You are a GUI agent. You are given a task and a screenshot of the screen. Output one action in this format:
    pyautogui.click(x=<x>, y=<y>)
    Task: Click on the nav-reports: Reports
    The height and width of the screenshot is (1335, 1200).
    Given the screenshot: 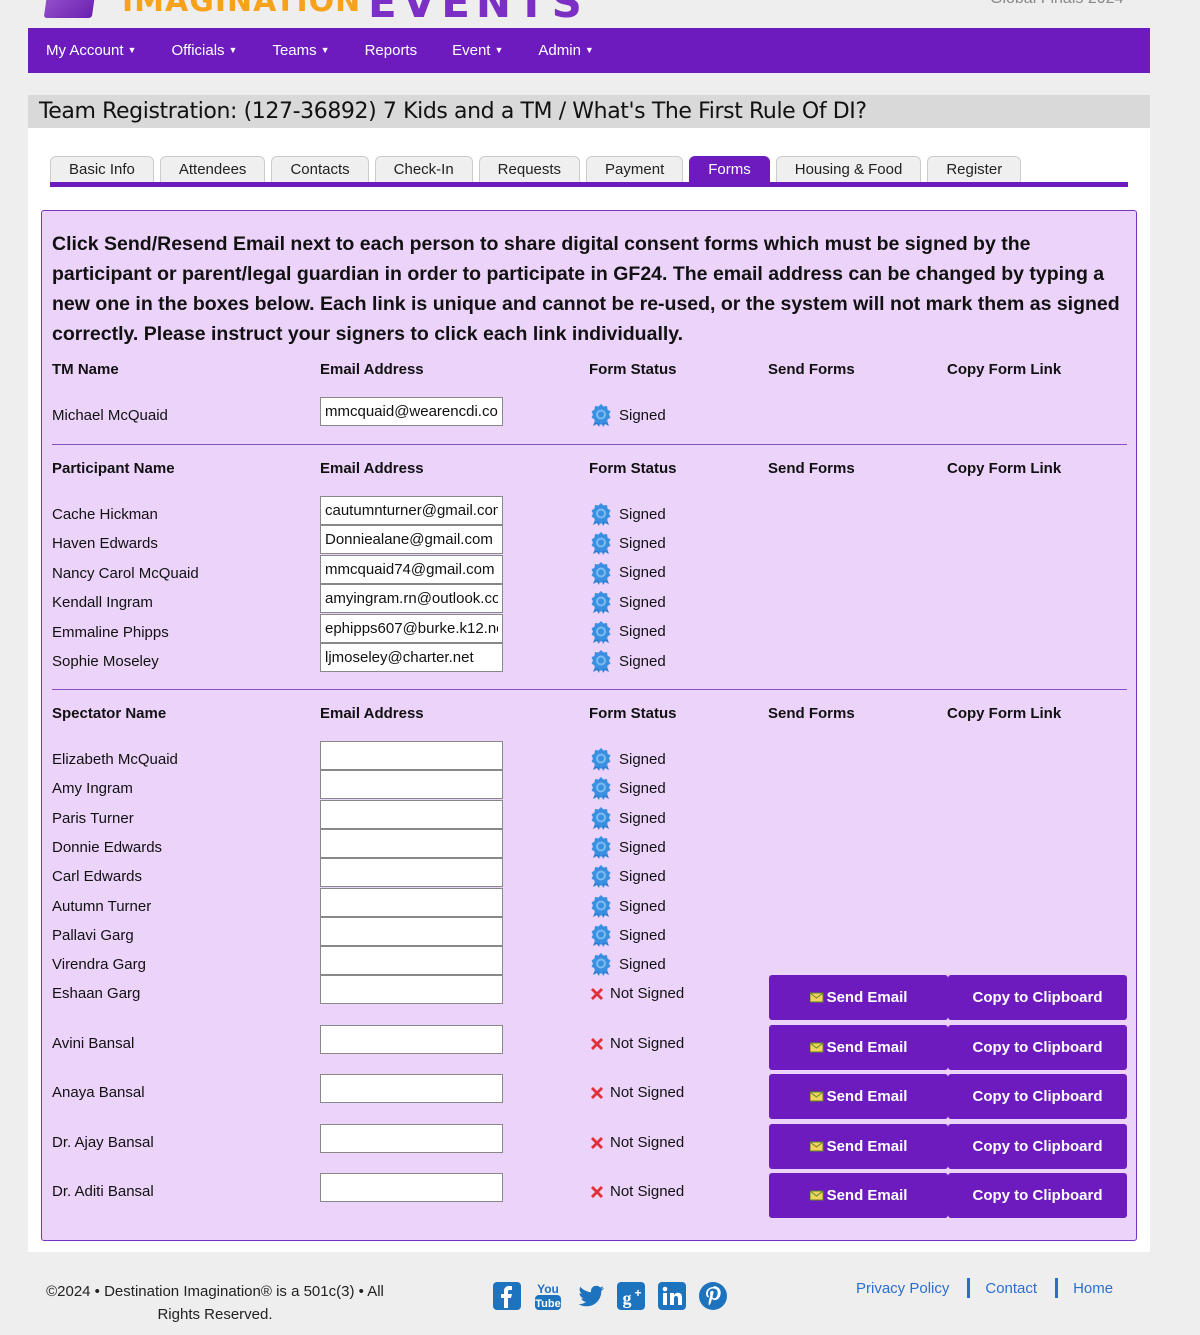 What is the action you would take?
    pyautogui.click(x=391, y=50)
    